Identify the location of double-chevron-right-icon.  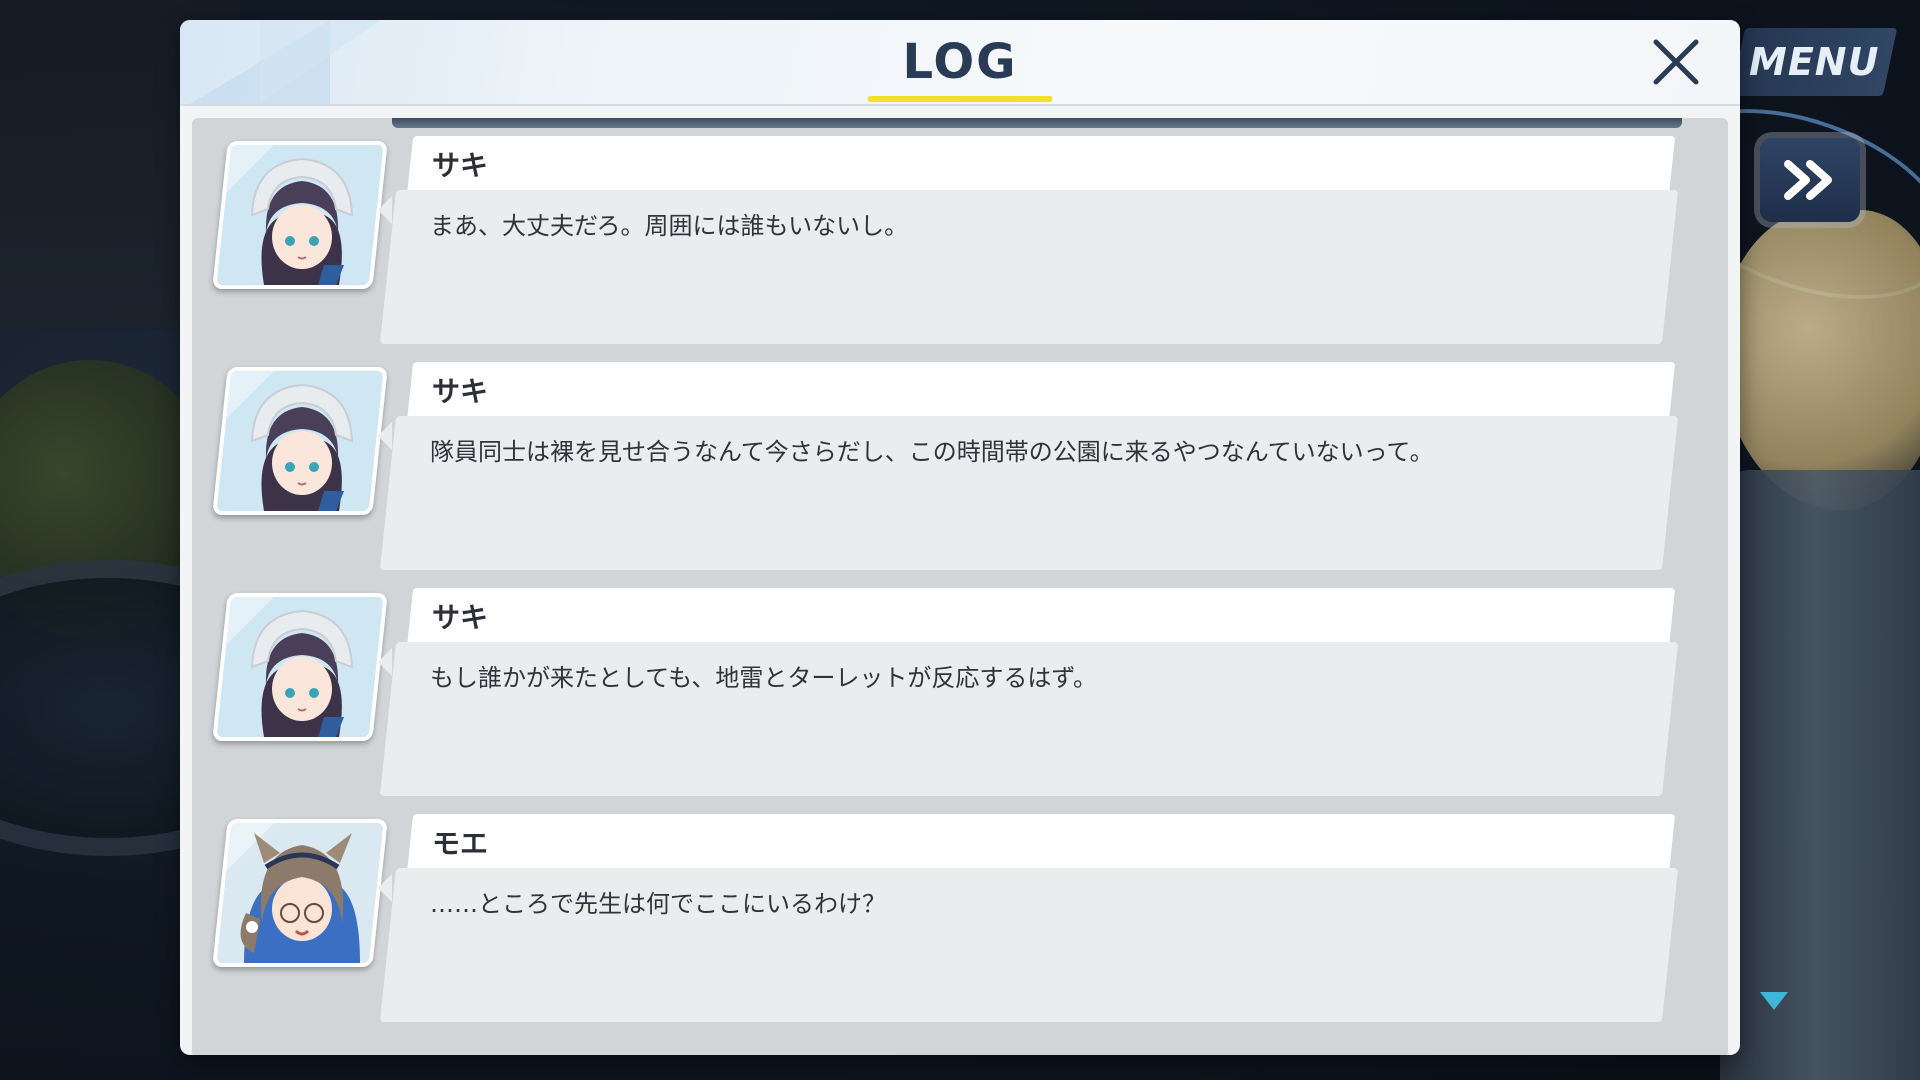
(1808, 180).